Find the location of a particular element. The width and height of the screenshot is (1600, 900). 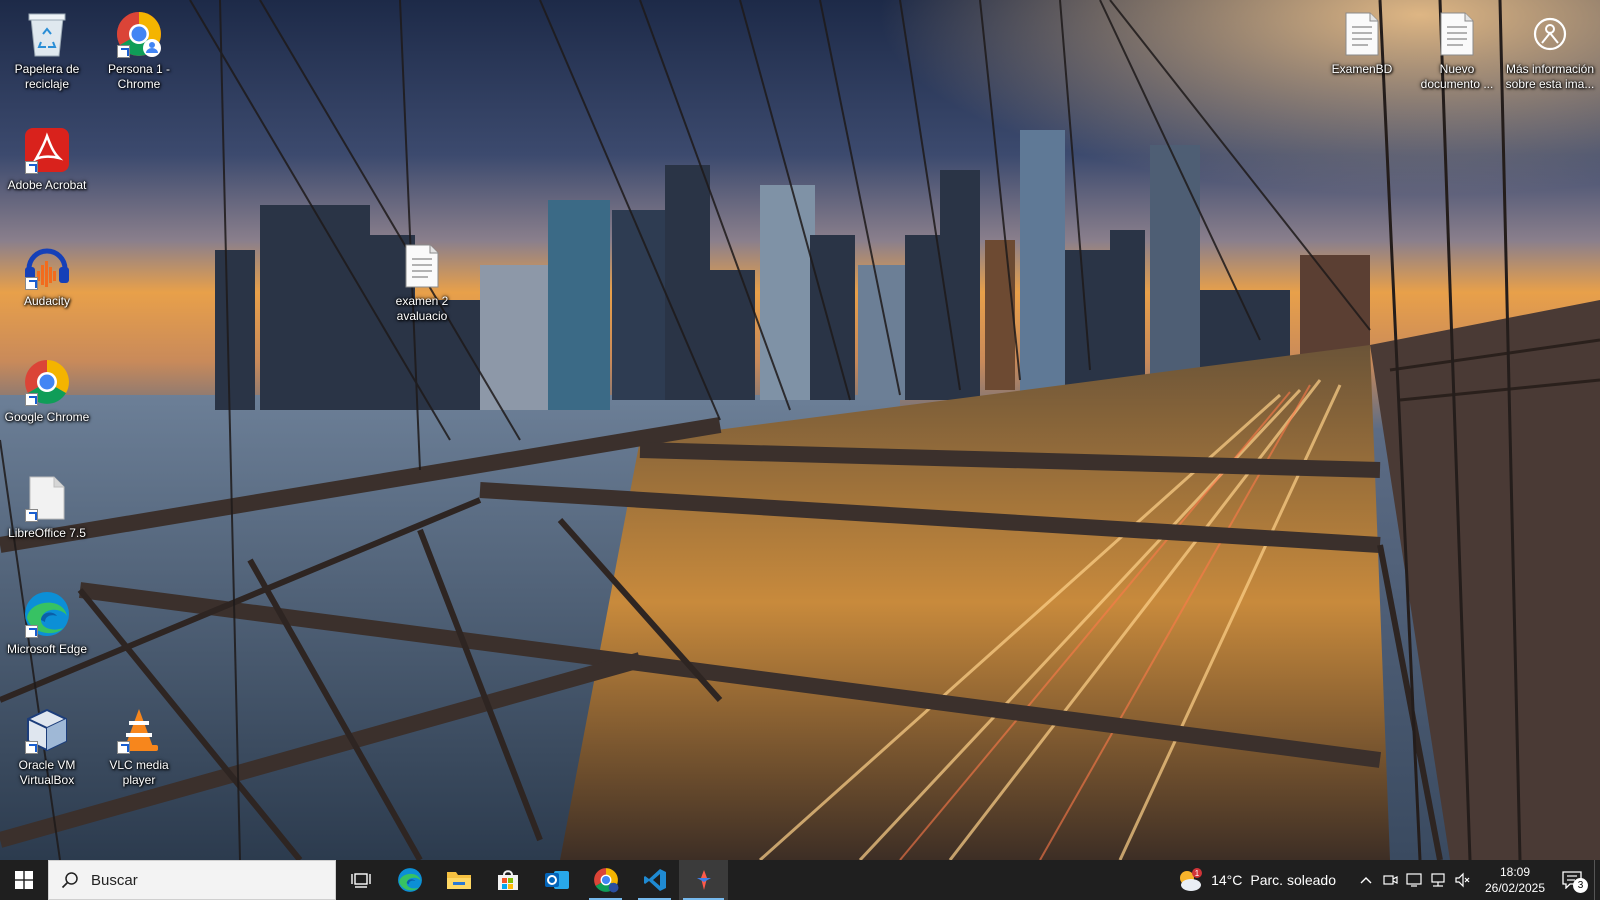

taskbar-task-view is located at coordinates (360, 880).